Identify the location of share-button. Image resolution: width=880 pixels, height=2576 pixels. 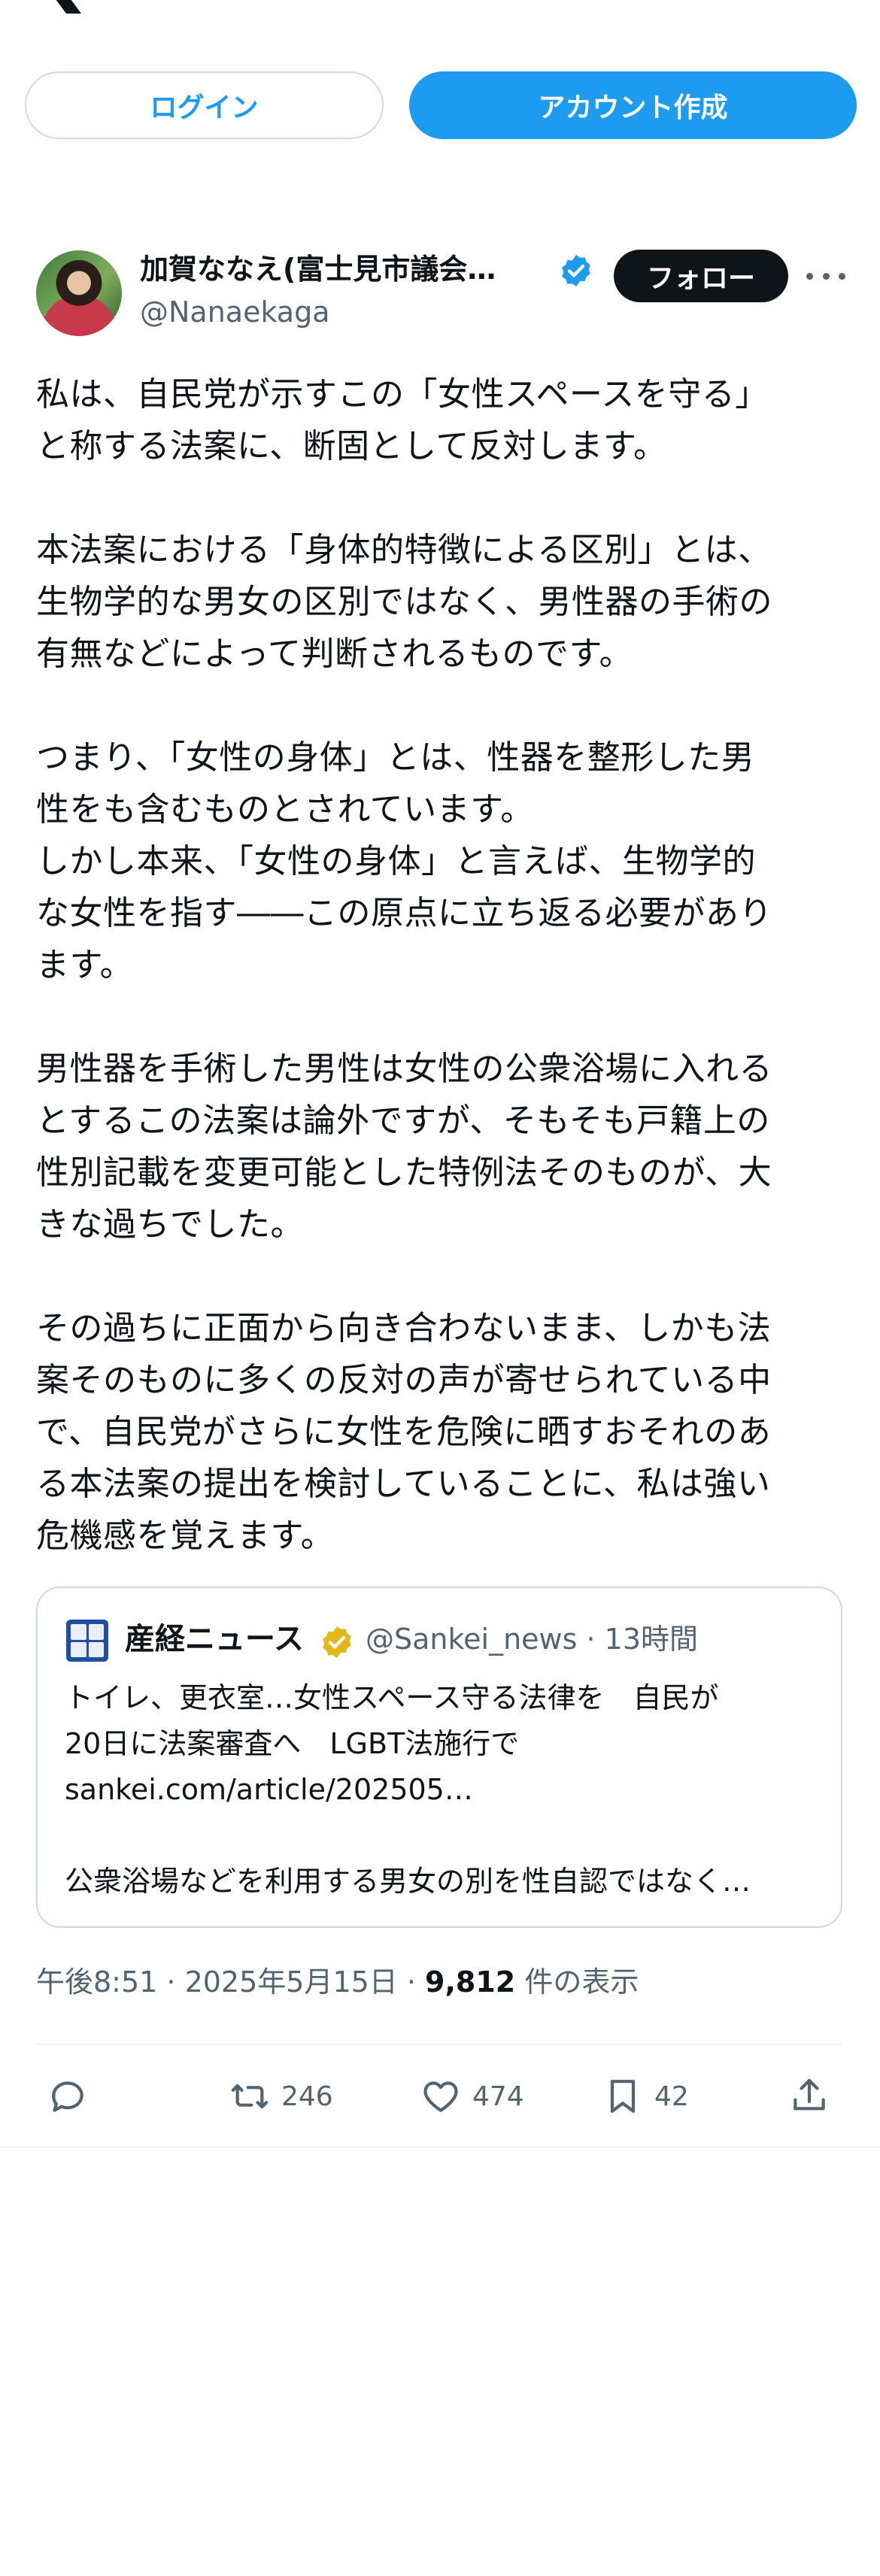
(809, 2096).